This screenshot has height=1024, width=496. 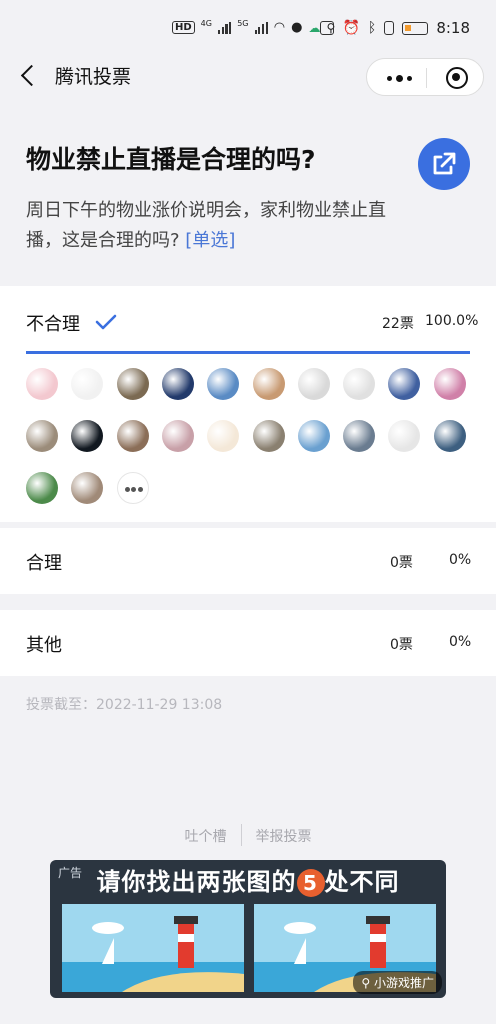 I want to click on ad-banner: 广告 请你找出两张图的 5 处不同 ⚲ 小游戏推广, so click(x=248, y=929).